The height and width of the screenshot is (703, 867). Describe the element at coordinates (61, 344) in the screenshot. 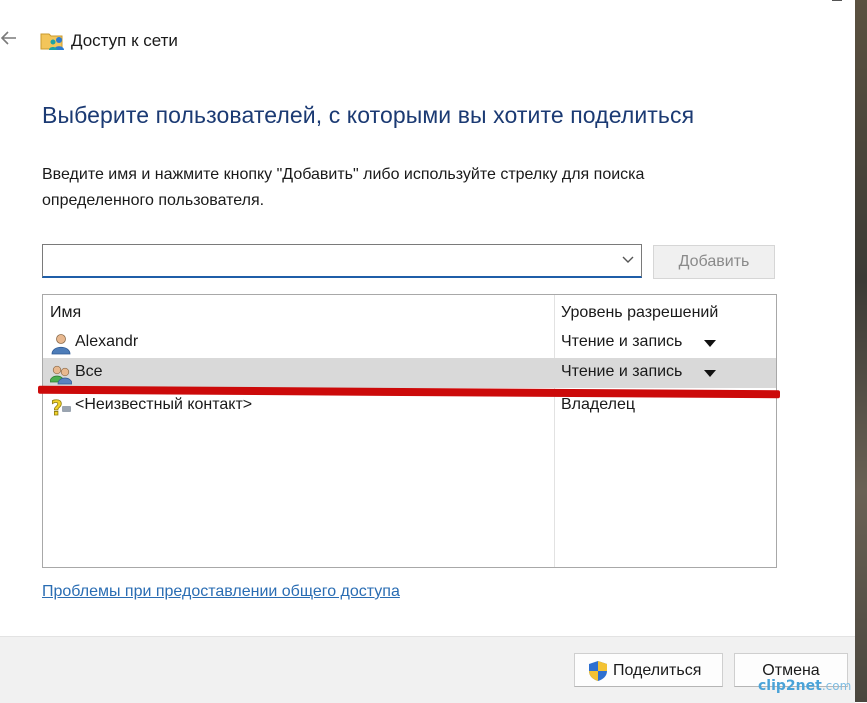

I see `user-icon` at that location.